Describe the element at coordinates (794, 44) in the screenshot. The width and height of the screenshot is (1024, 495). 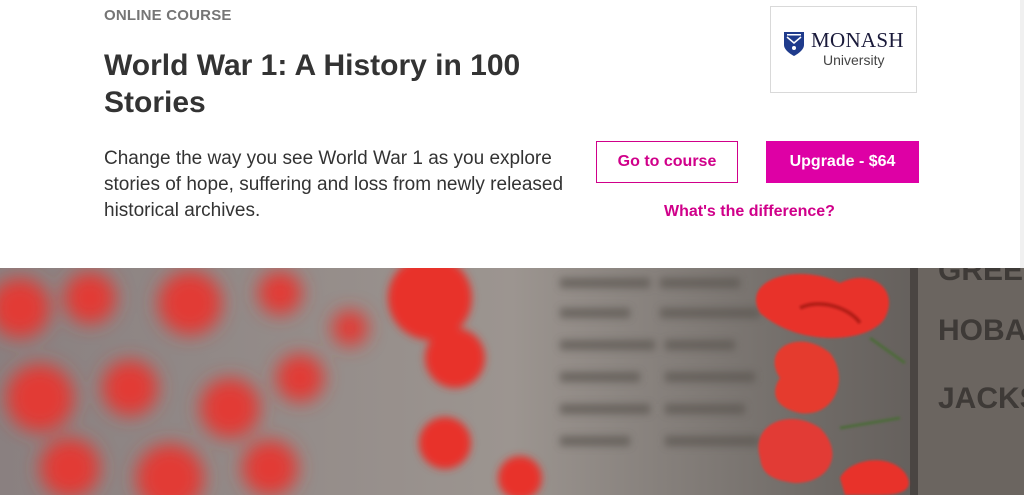
I see `crest-icon` at that location.